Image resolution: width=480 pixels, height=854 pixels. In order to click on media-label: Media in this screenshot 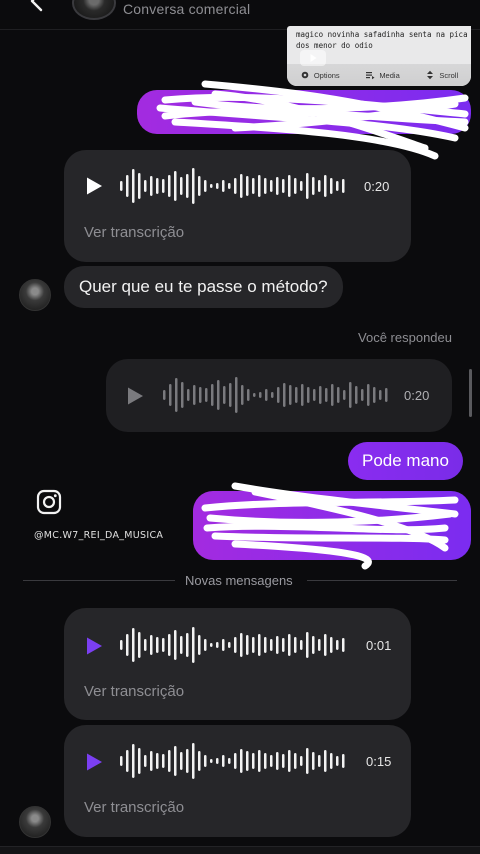, I will do `click(389, 75)`.